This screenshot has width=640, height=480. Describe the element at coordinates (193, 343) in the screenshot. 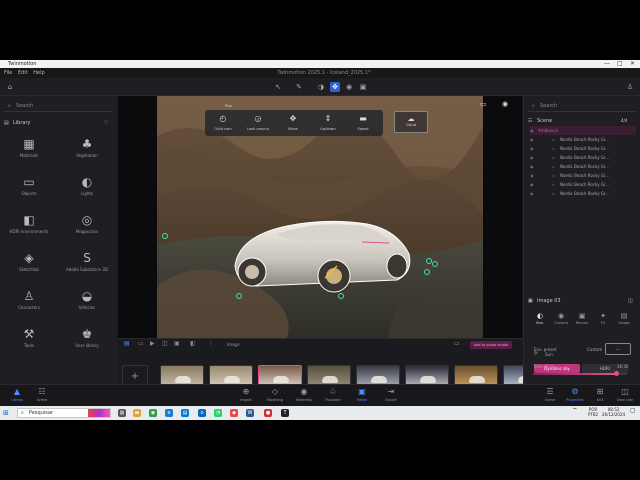

I see `photo-studio-icon: ◧` at that location.